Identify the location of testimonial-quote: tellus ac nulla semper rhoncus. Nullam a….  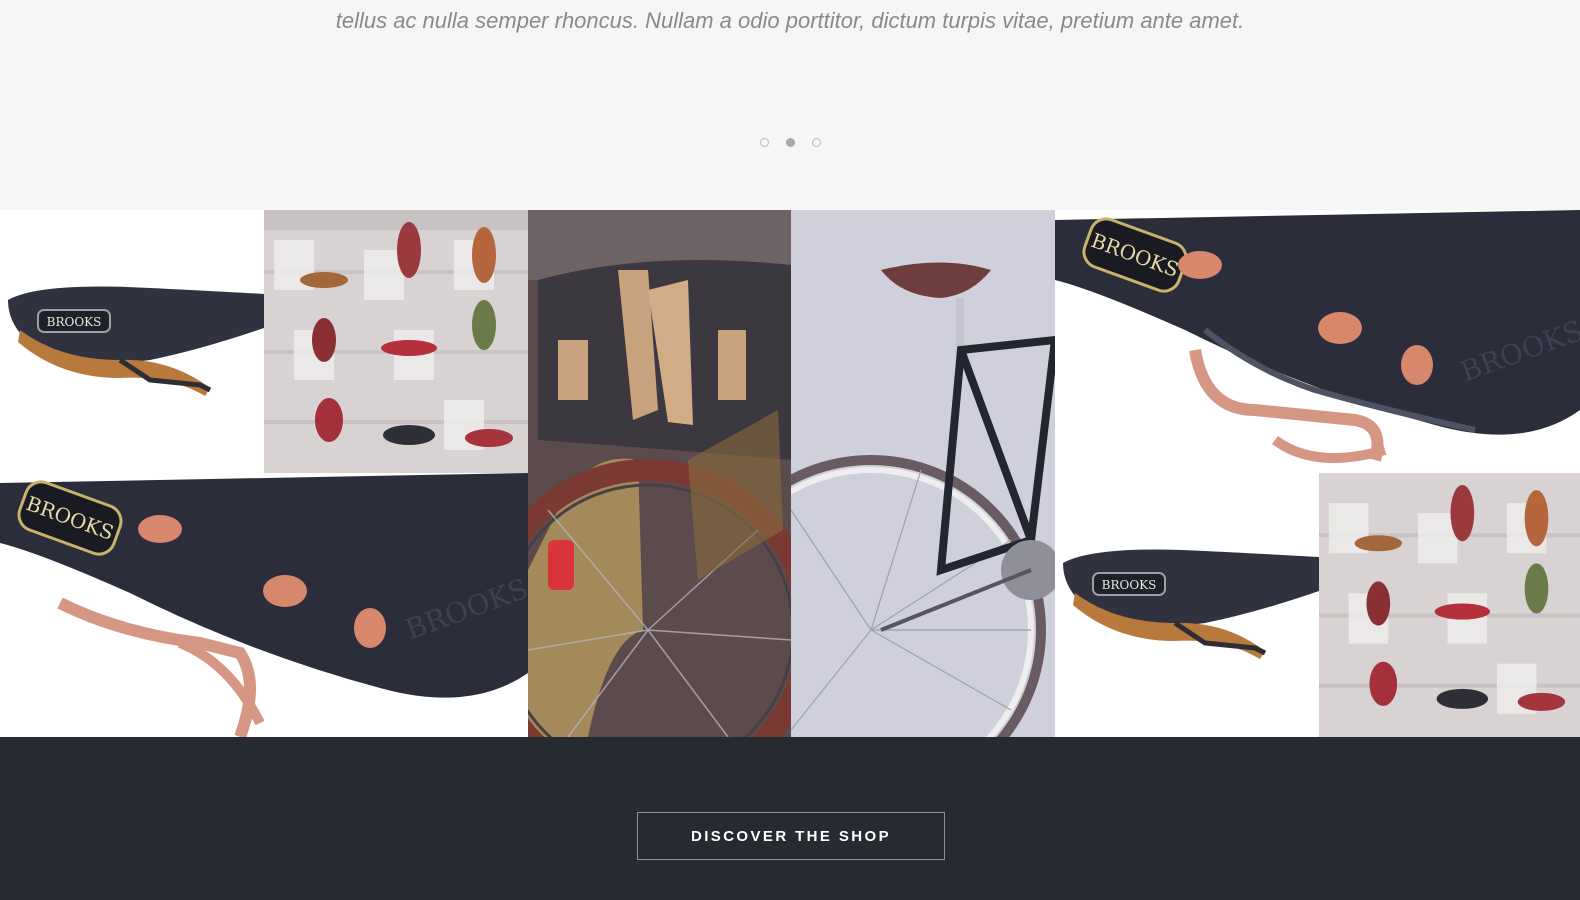
(790, 20).